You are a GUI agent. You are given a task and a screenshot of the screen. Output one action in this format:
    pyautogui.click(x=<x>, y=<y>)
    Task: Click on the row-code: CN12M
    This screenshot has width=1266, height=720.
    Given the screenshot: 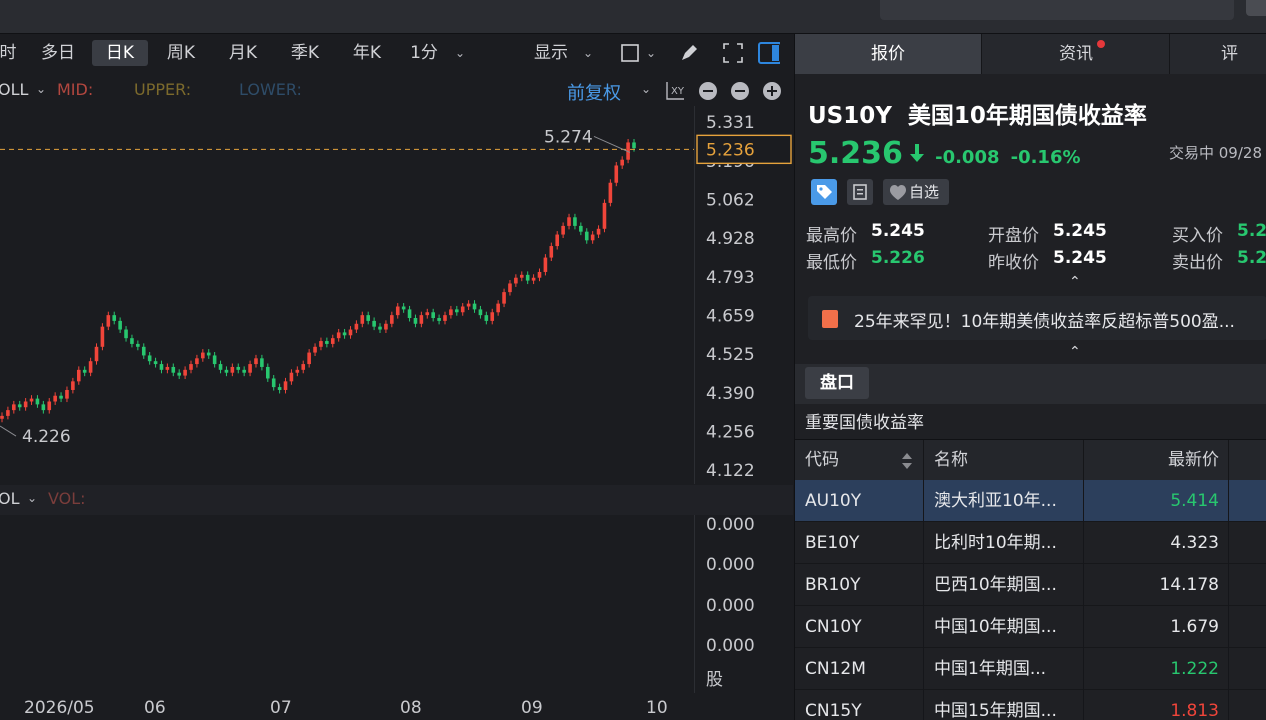 What is the action you would take?
    pyautogui.click(x=835, y=669)
    